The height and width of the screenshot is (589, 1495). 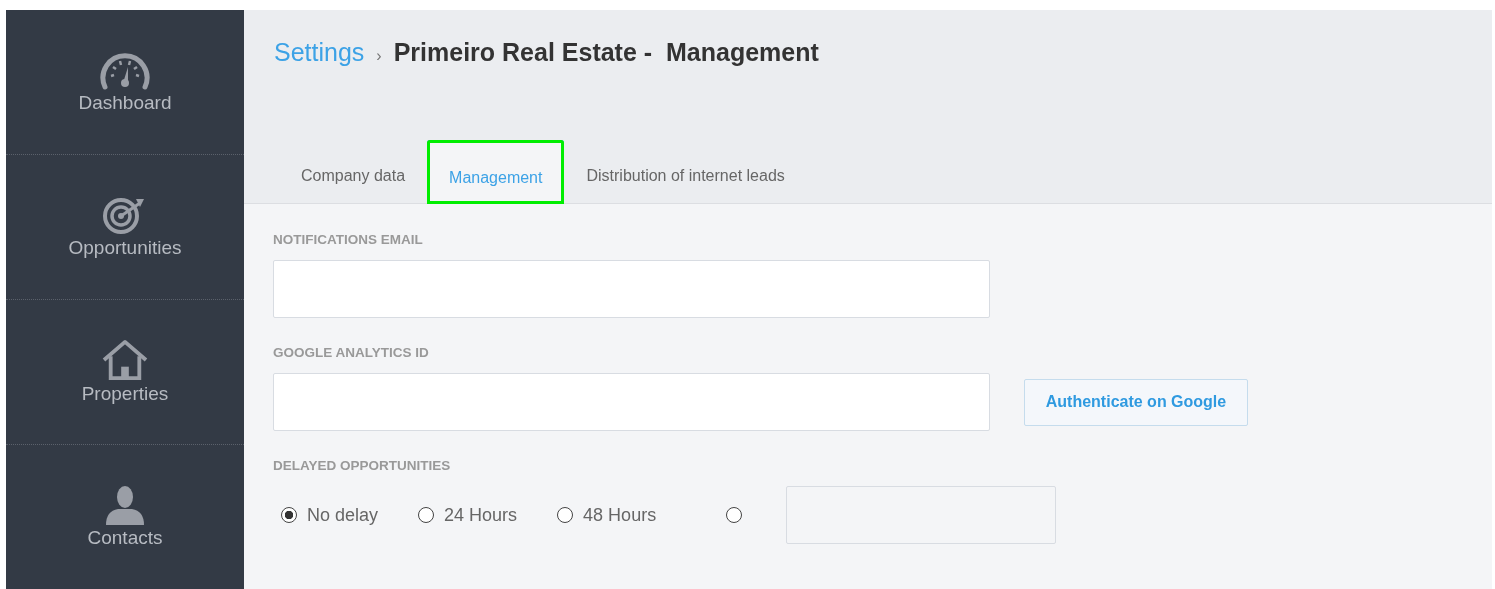 I want to click on radio-label: 24 Hours, so click(x=481, y=515).